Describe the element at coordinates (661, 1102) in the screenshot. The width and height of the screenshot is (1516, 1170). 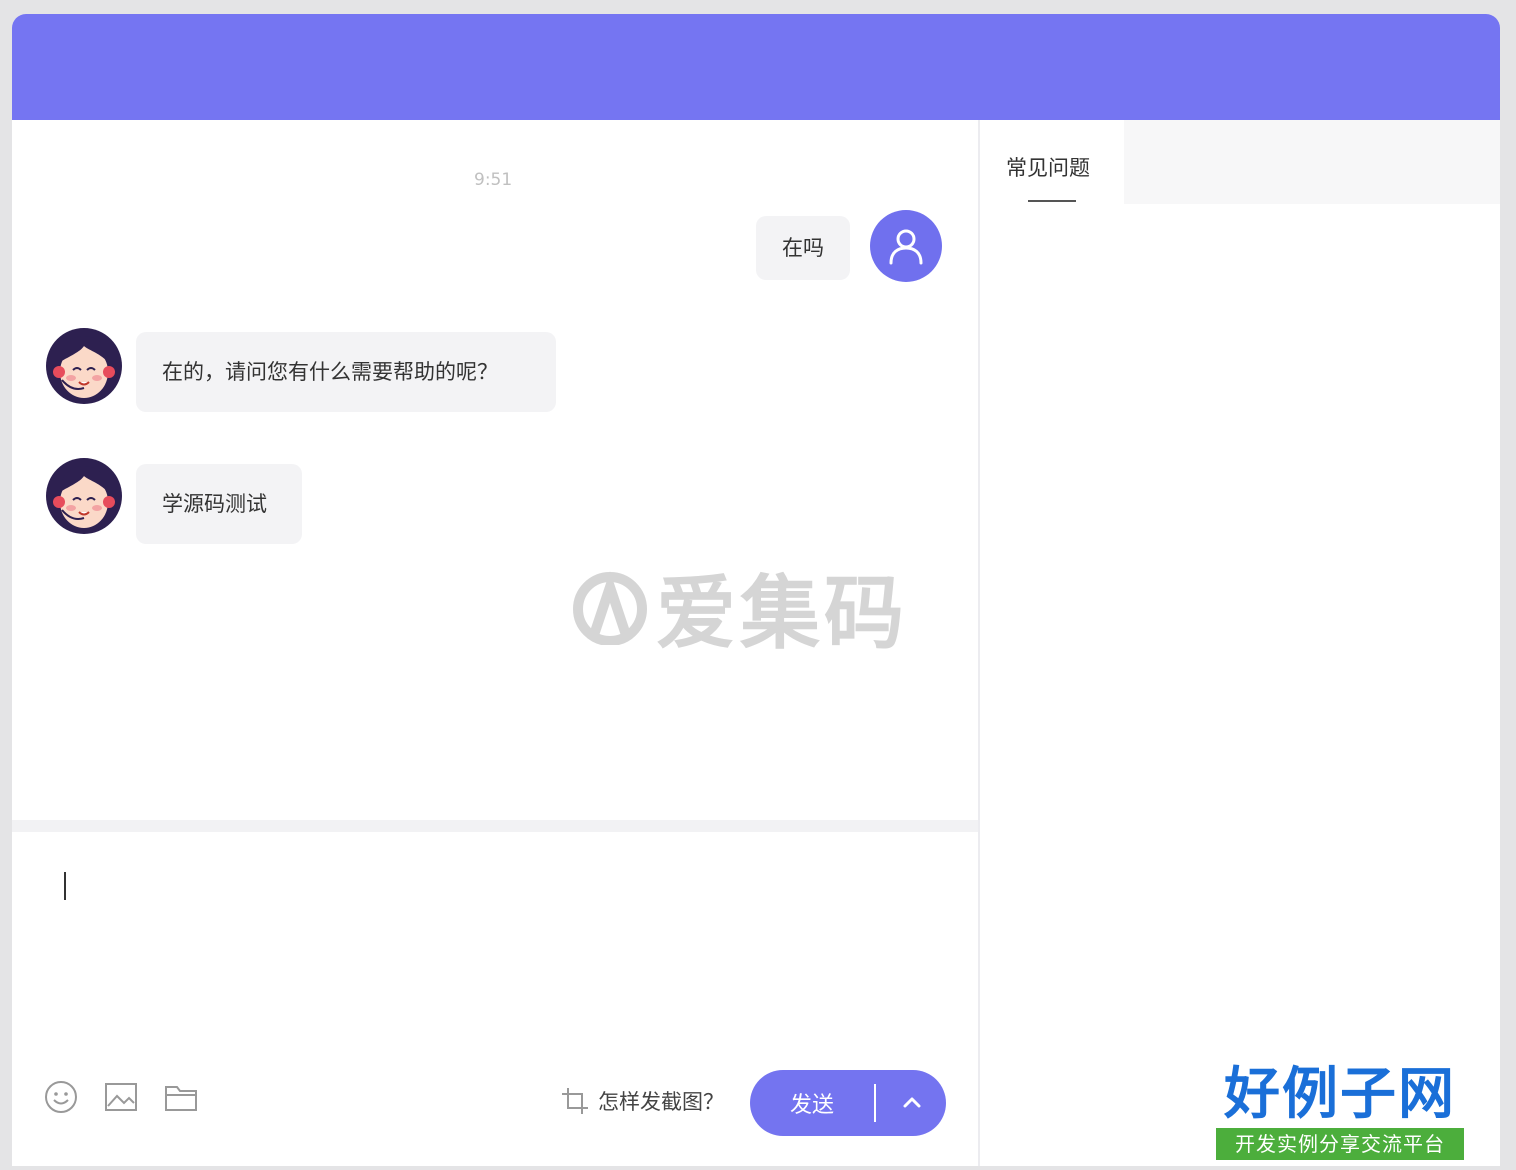
I see `screenshot-help-label: 怎样发截图？` at that location.